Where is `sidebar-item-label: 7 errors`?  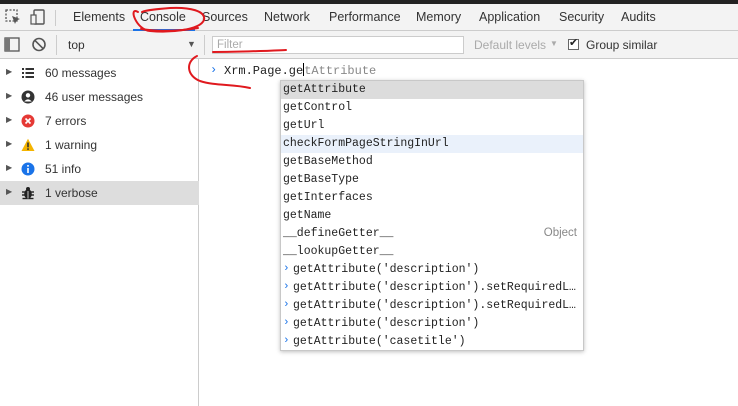
sidebar-item-label: 7 errors is located at coordinates (66, 121).